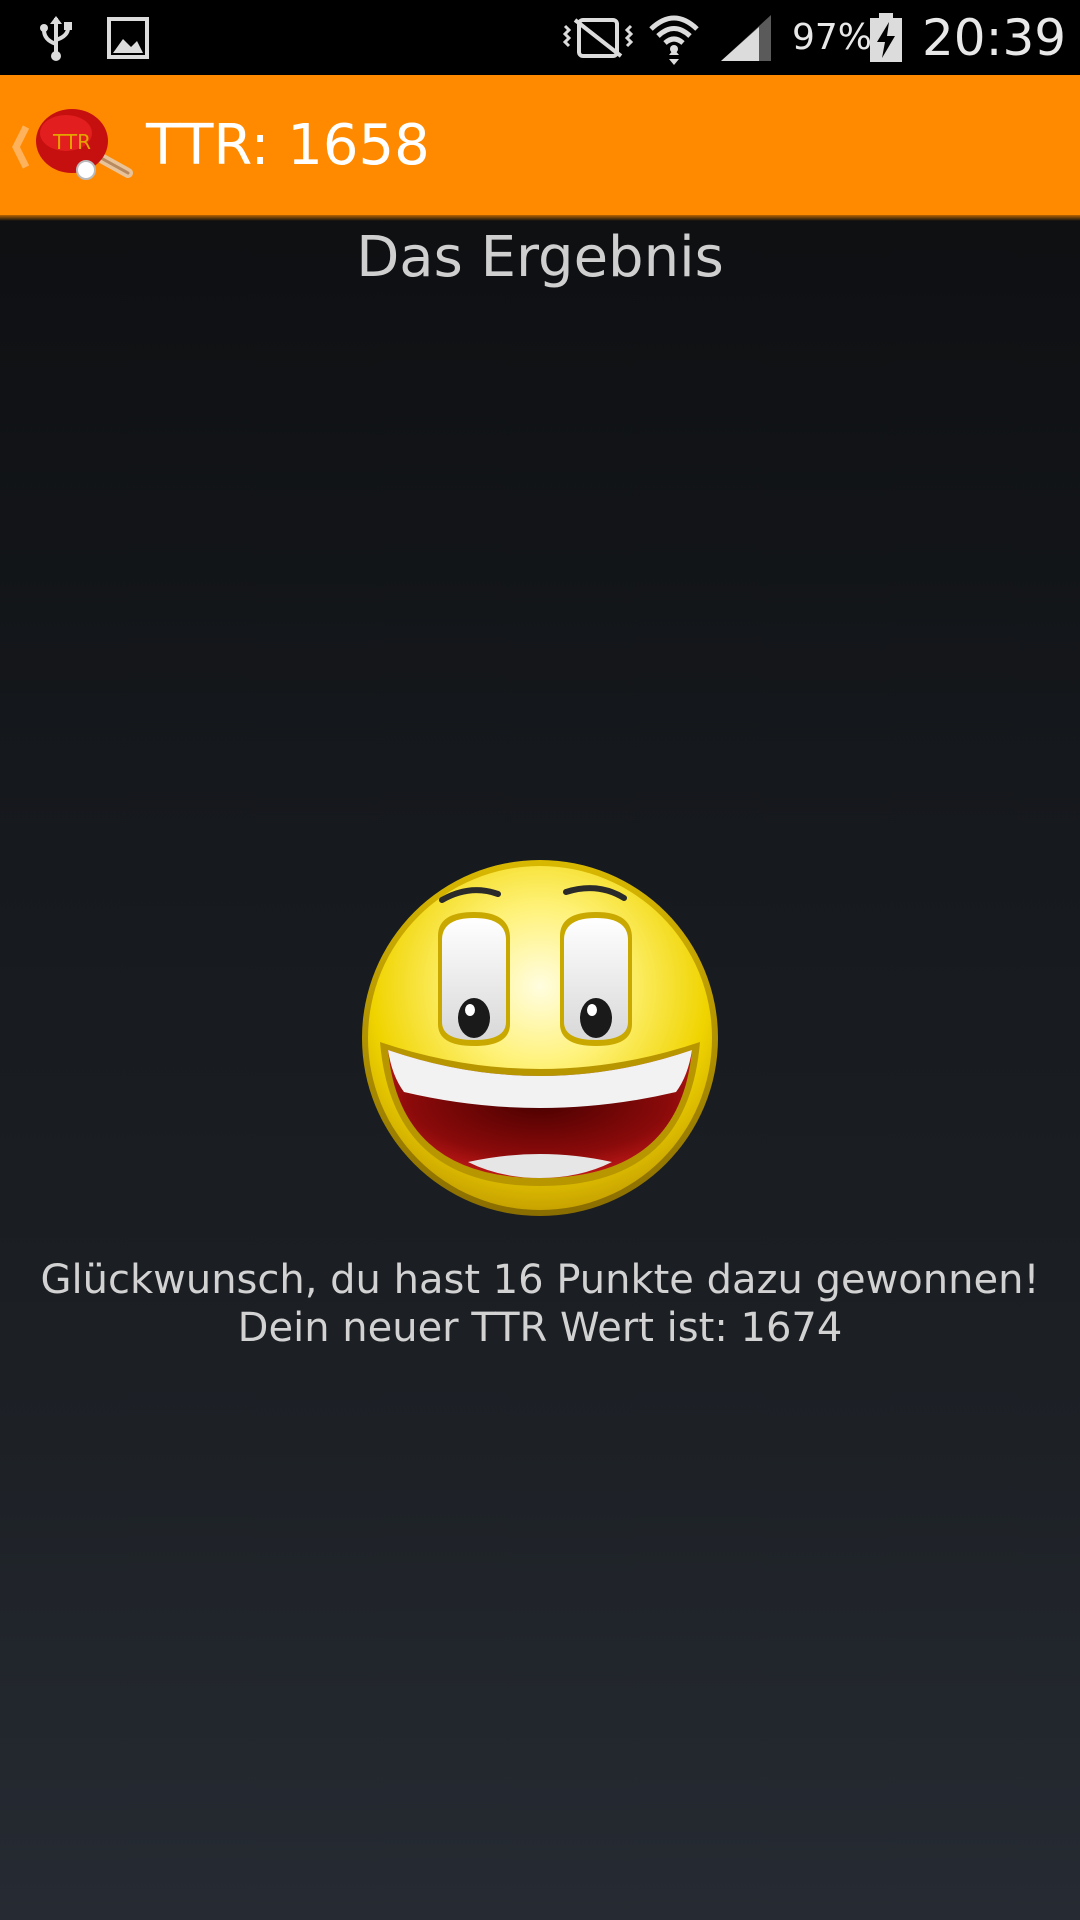 Image resolution: width=1080 pixels, height=1920 pixels. Describe the element at coordinates (746, 37) in the screenshot. I see `signal-icon` at that location.